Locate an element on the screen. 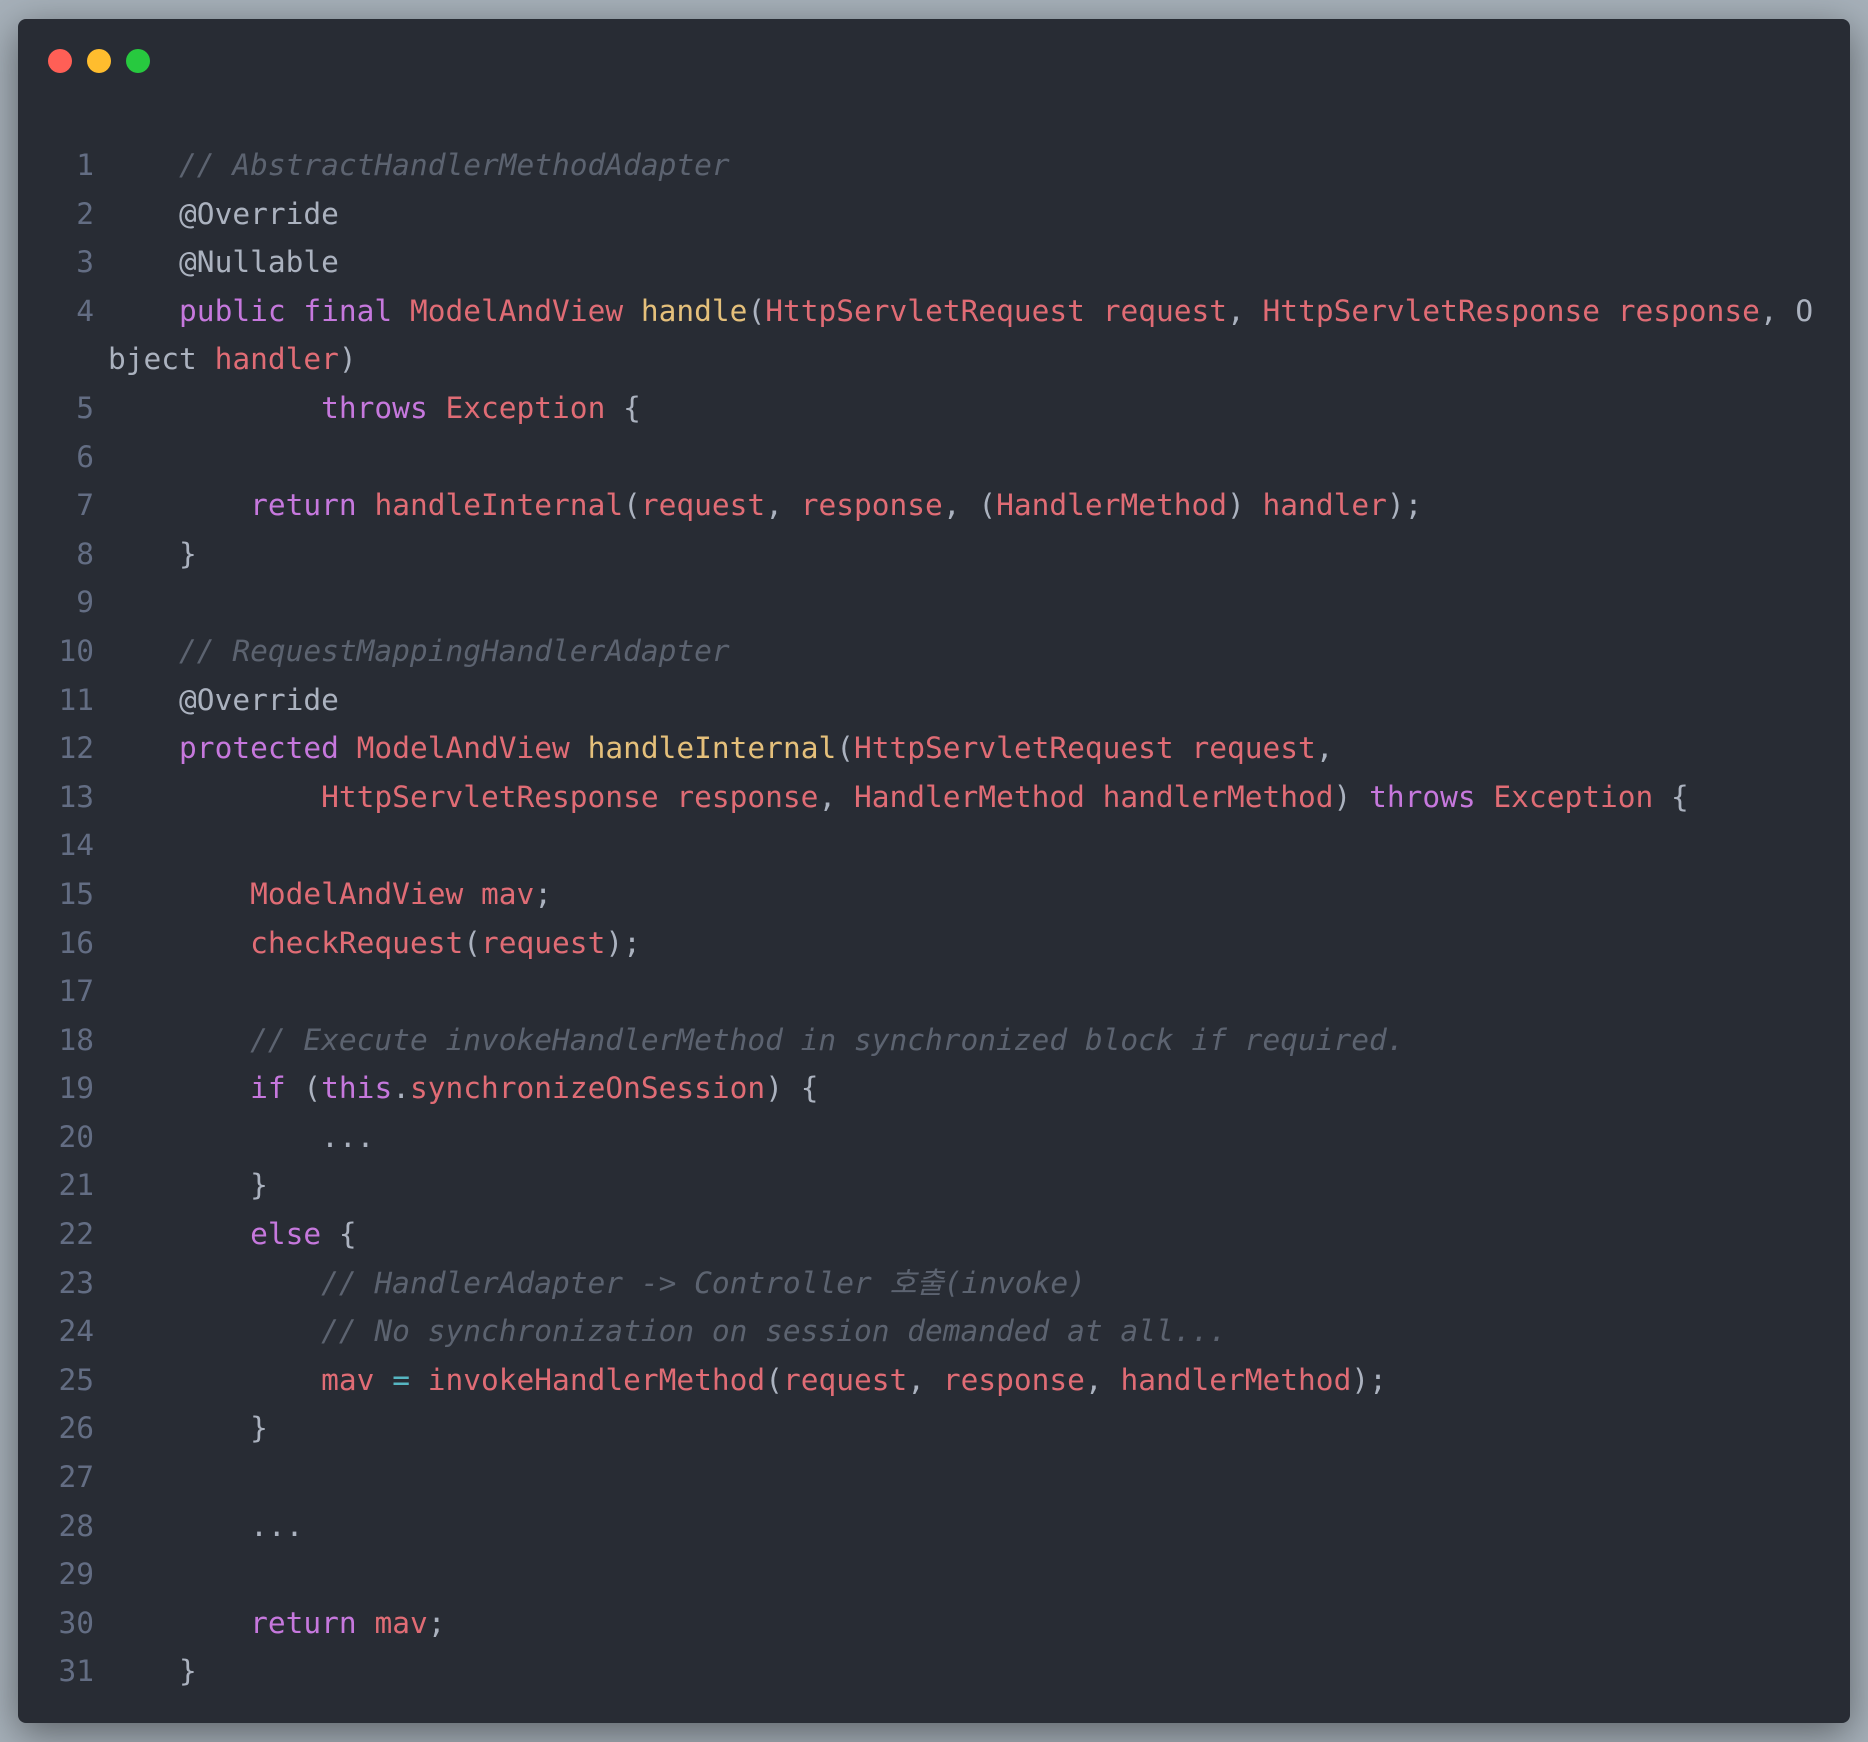  code-token: } is located at coordinates (188, 1428).